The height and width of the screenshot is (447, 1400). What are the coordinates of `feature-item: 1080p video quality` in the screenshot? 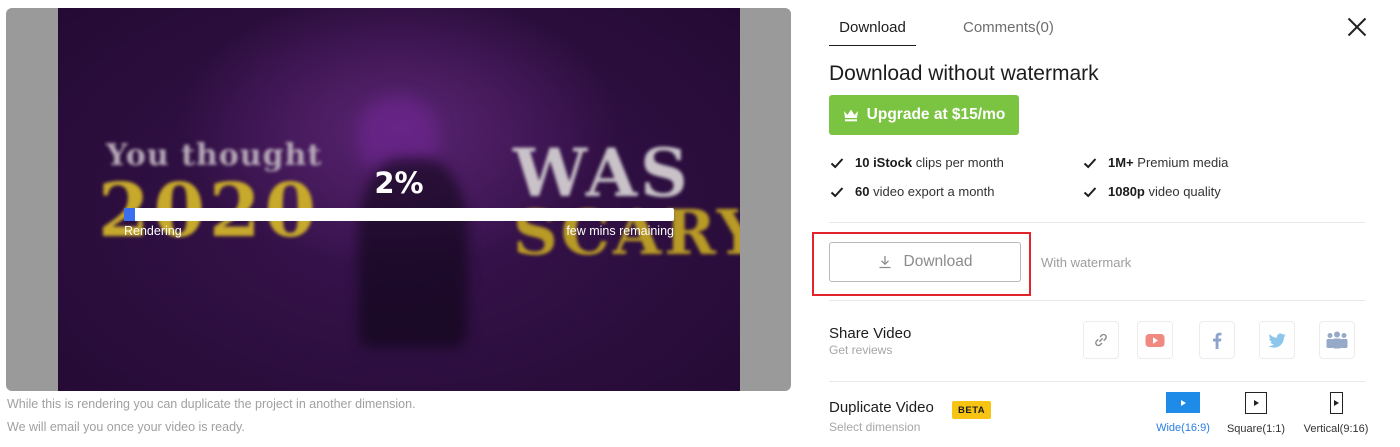 It's located at (1152, 191).